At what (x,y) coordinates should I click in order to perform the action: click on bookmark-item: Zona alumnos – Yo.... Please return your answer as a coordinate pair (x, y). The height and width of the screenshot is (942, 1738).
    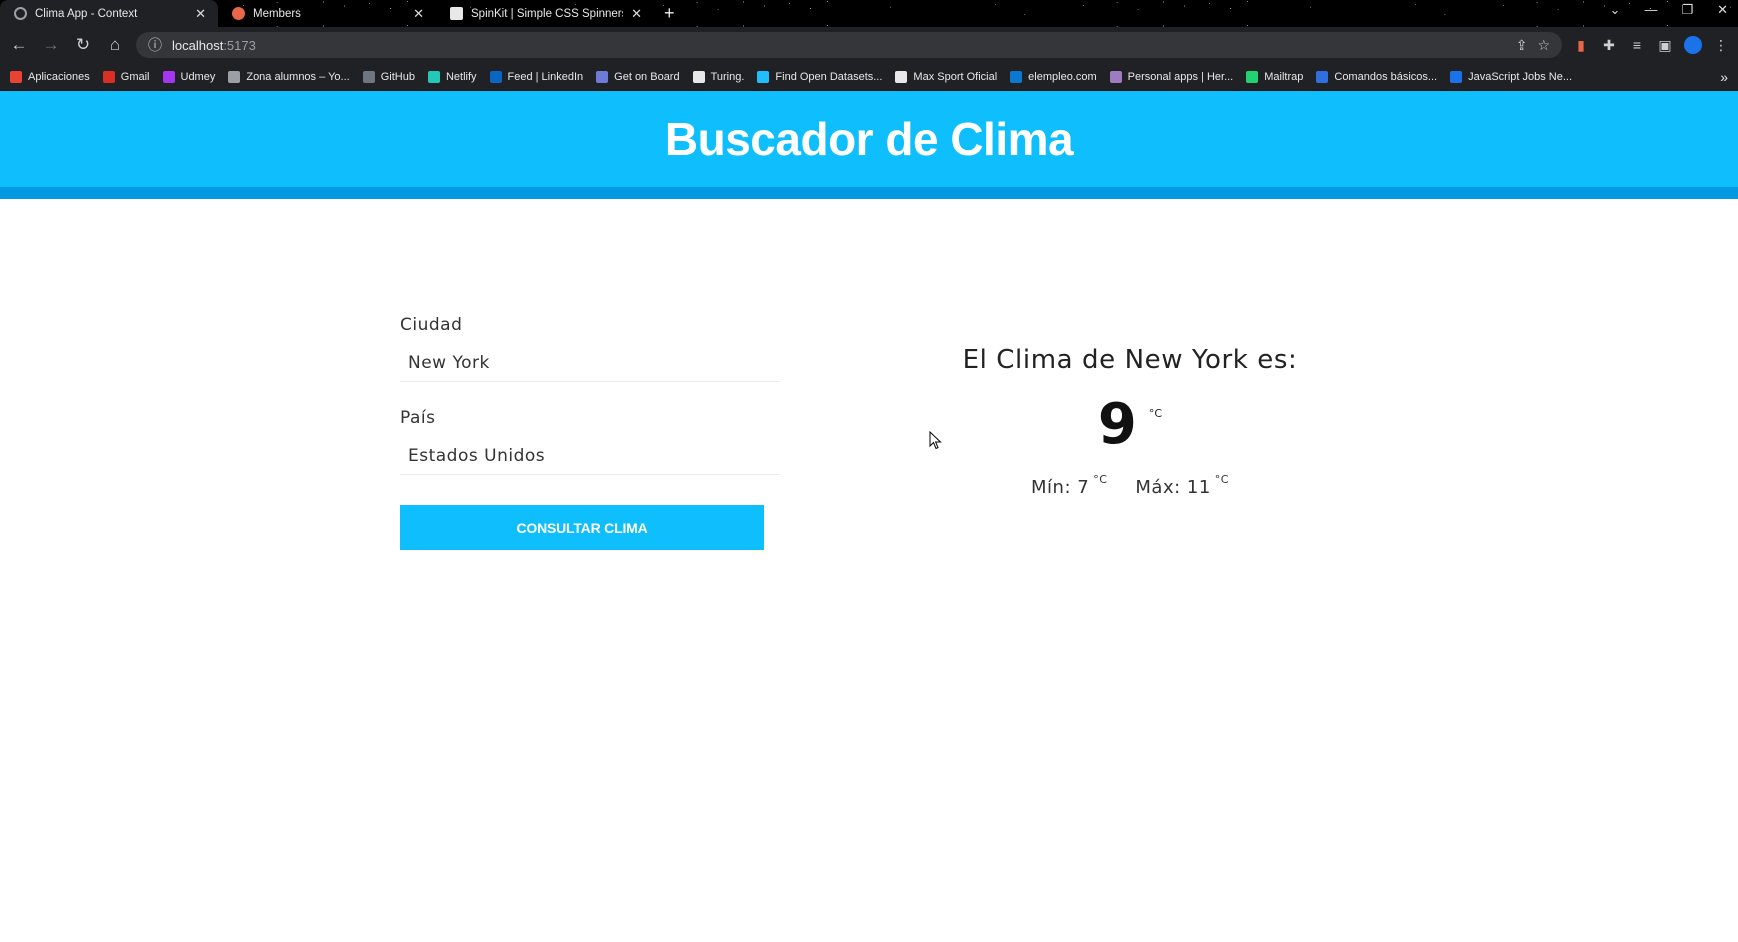
    Looking at the image, I should click on (289, 76).